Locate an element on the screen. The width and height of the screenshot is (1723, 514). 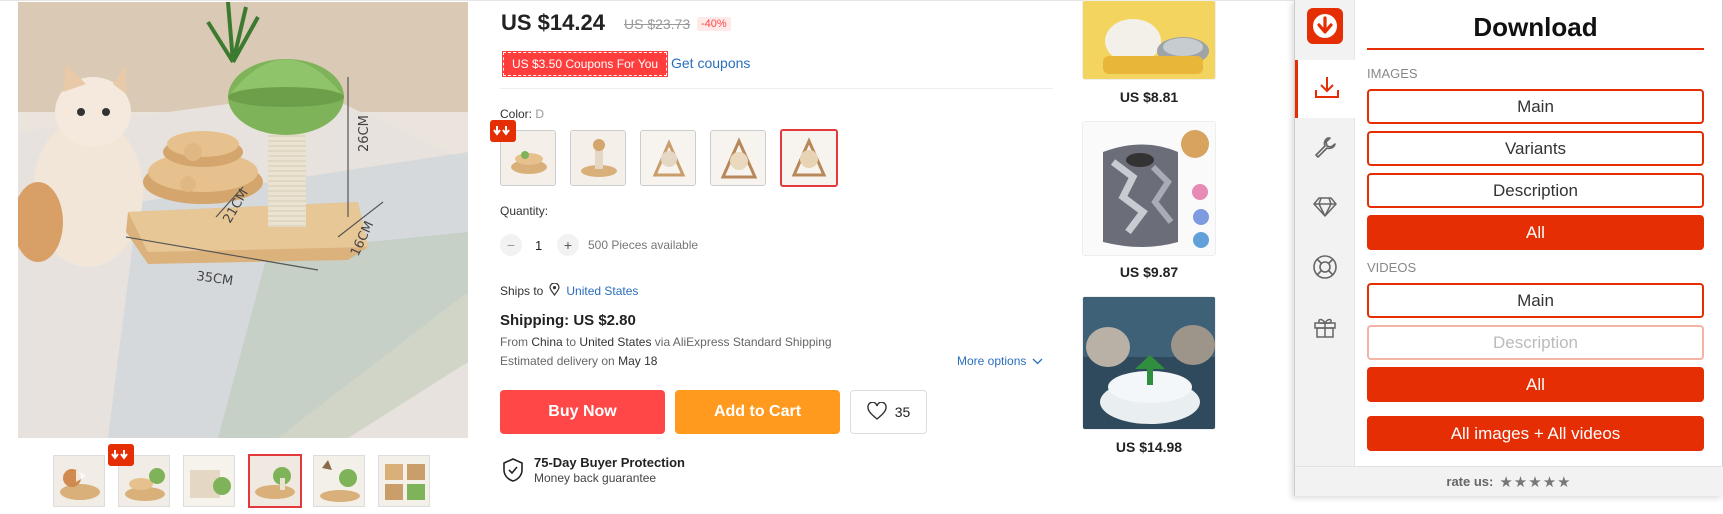
videos-main-button: Main is located at coordinates (1535, 300).